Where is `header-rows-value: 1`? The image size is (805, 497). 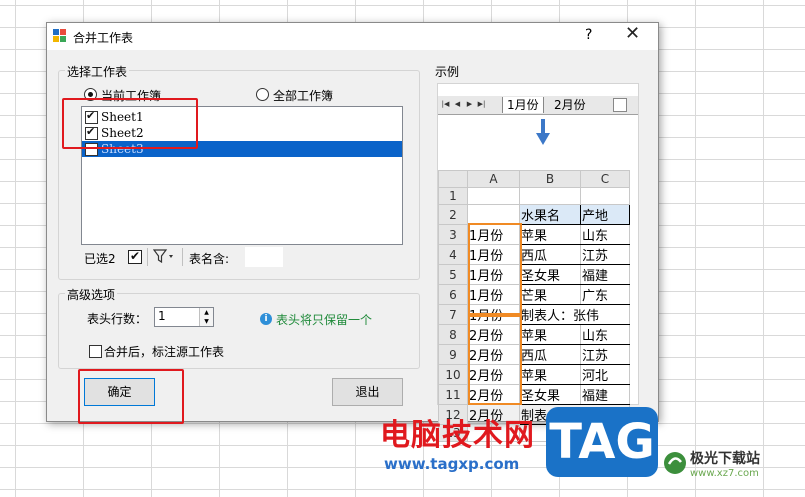
header-rows-value: 1 is located at coordinates (162, 316).